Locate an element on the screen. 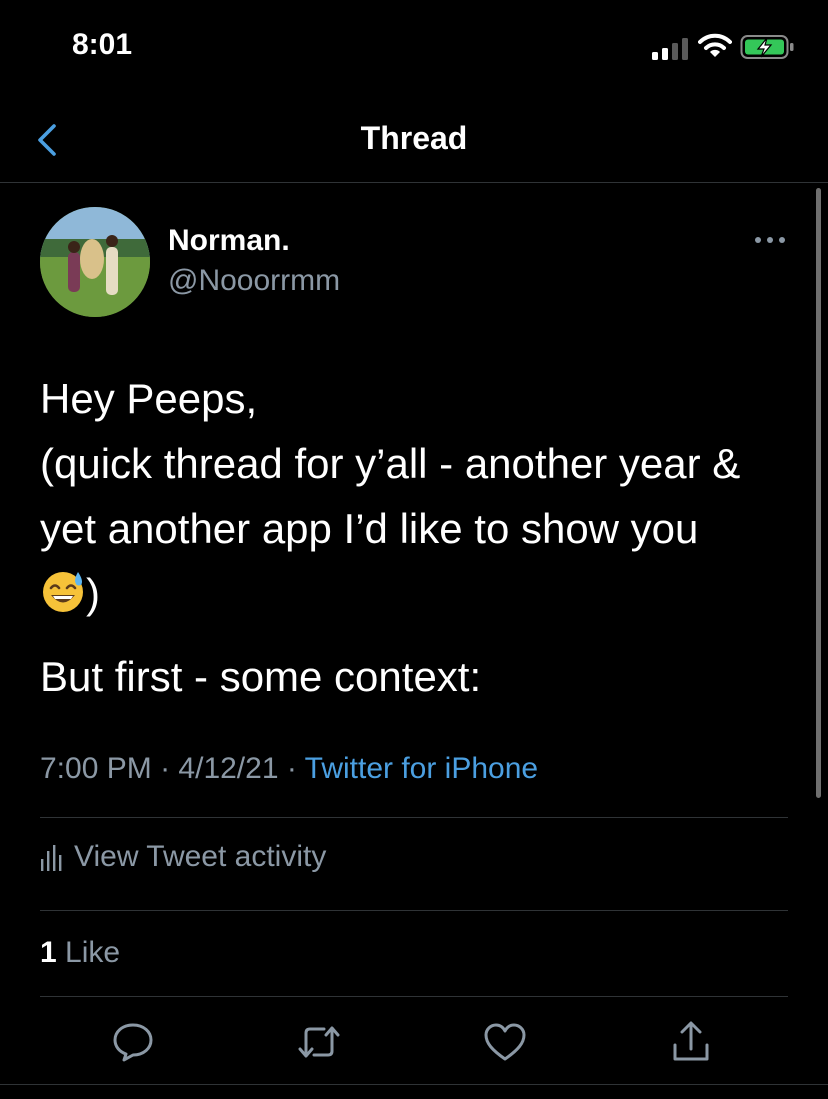  avatar-photo is located at coordinates (95, 262).